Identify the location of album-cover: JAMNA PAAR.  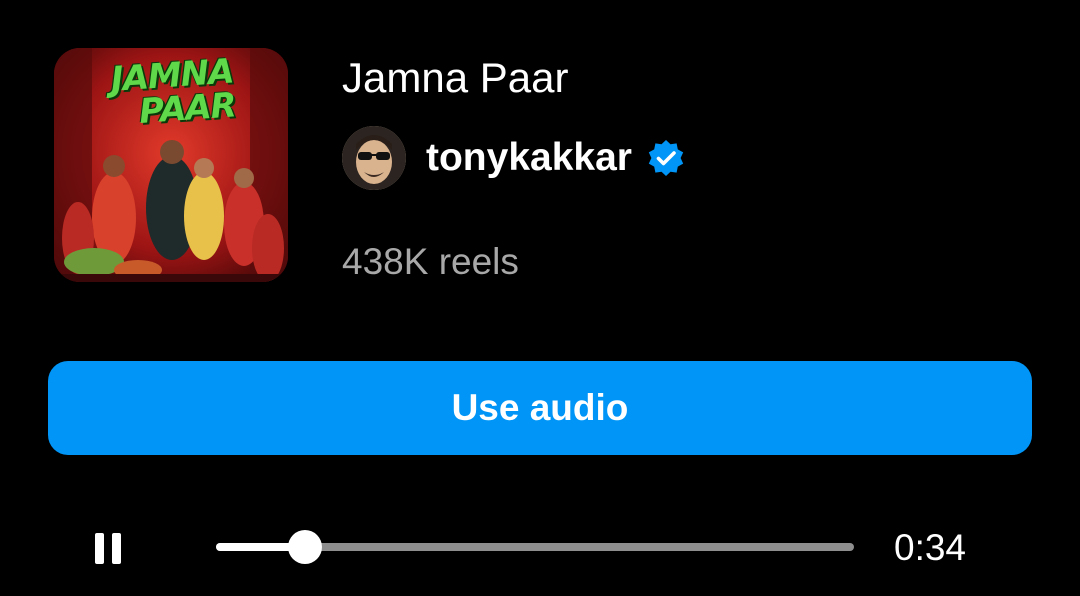
(171, 165).